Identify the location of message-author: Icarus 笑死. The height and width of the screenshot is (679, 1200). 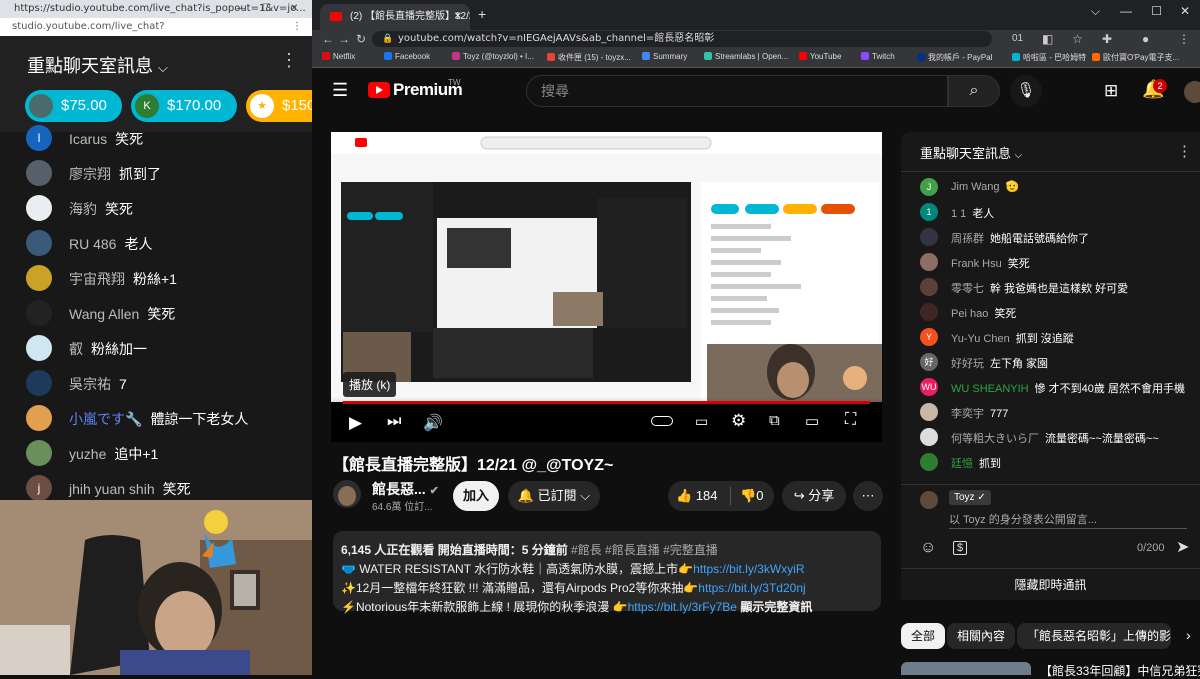
(106, 139).